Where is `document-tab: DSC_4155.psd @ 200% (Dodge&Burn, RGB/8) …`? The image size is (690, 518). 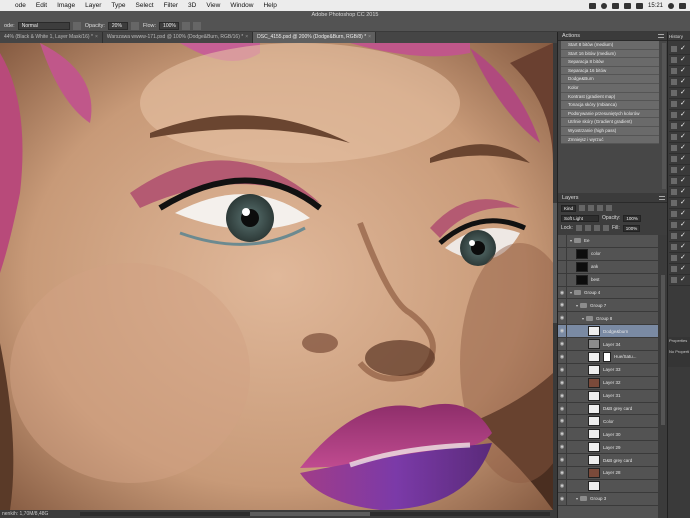
document-tab: DSC_4155.psd @ 200% (Dodge&Burn, RGB/8) … is located at coordinates (315, 37).